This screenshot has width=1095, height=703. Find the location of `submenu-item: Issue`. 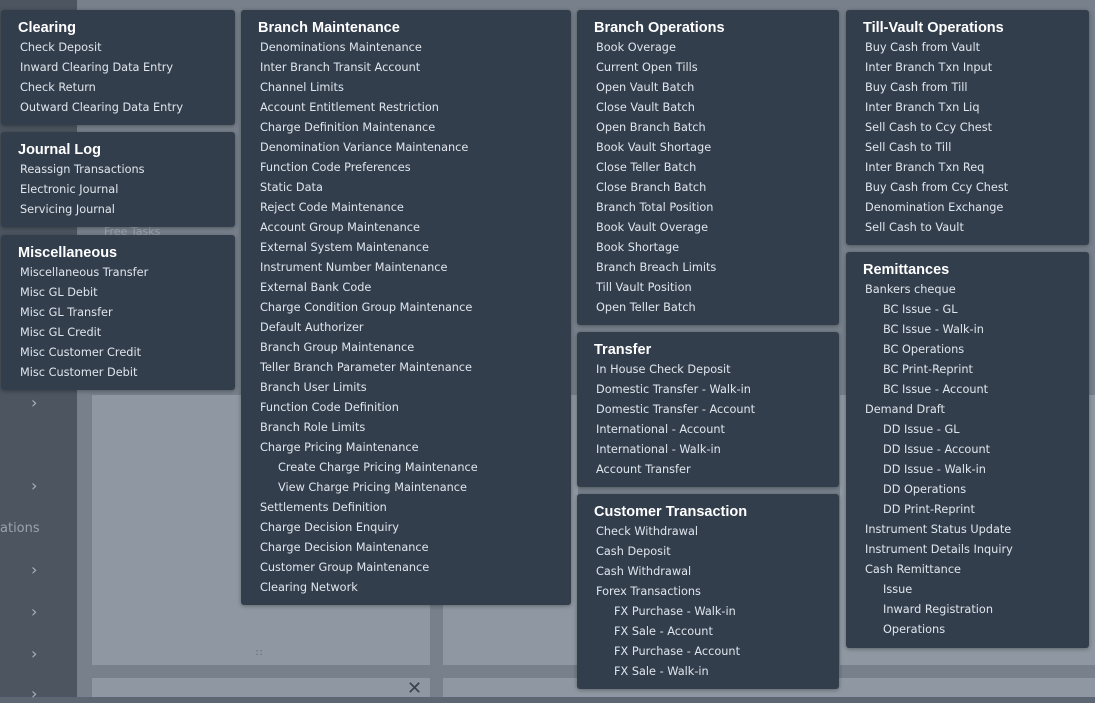

submenu-item: Issue is located at coordinates (967, 590).